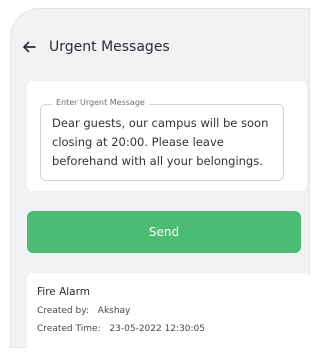 The width and height of the screenshot is (320, 353). I want to click on created-time-value: 23-05-2022 12:30:05, so click(157, 329).